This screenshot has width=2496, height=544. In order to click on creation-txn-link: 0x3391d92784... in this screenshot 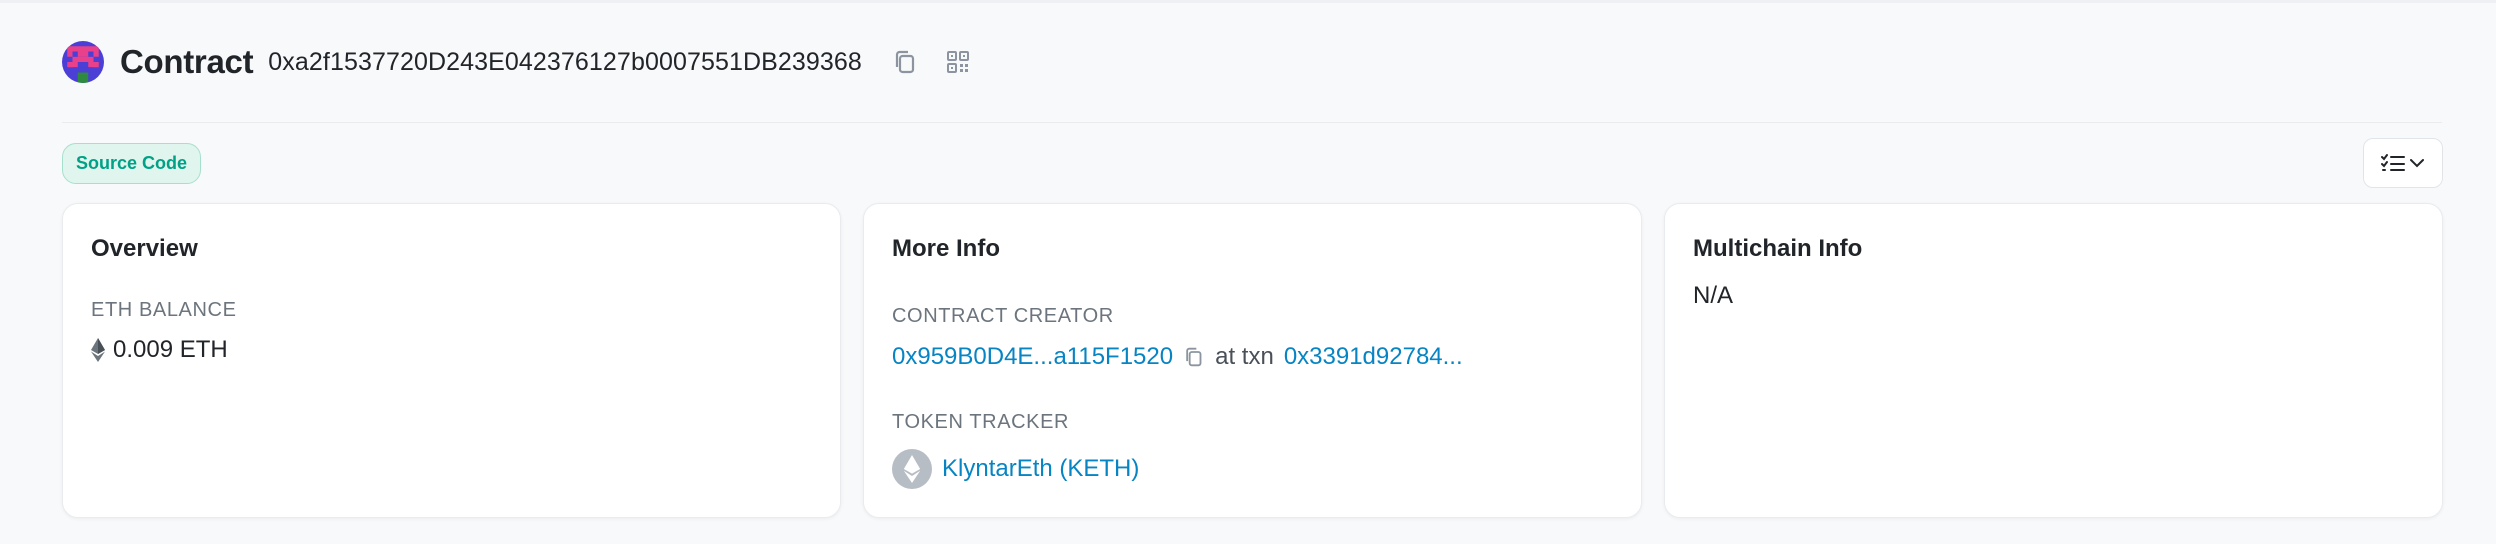, I will do `click(1373, 357)`.